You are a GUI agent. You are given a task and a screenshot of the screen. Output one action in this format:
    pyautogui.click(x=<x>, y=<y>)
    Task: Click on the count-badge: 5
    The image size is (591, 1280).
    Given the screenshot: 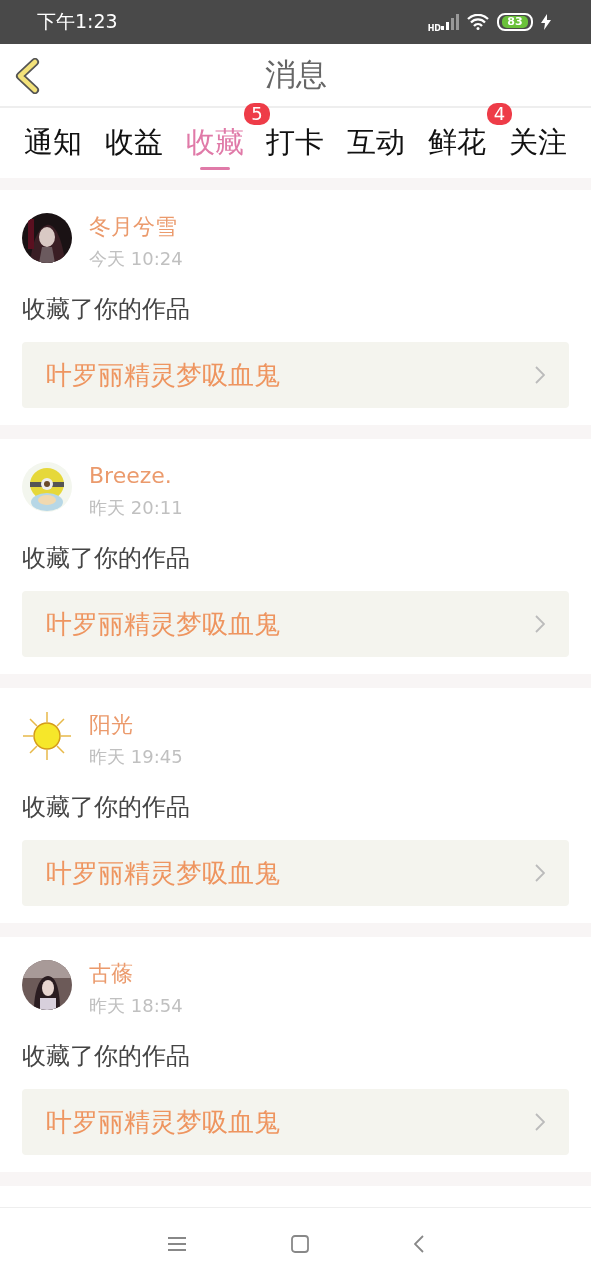 What is the action you would take?
    pyautogui.click(x=257, y=114)
    